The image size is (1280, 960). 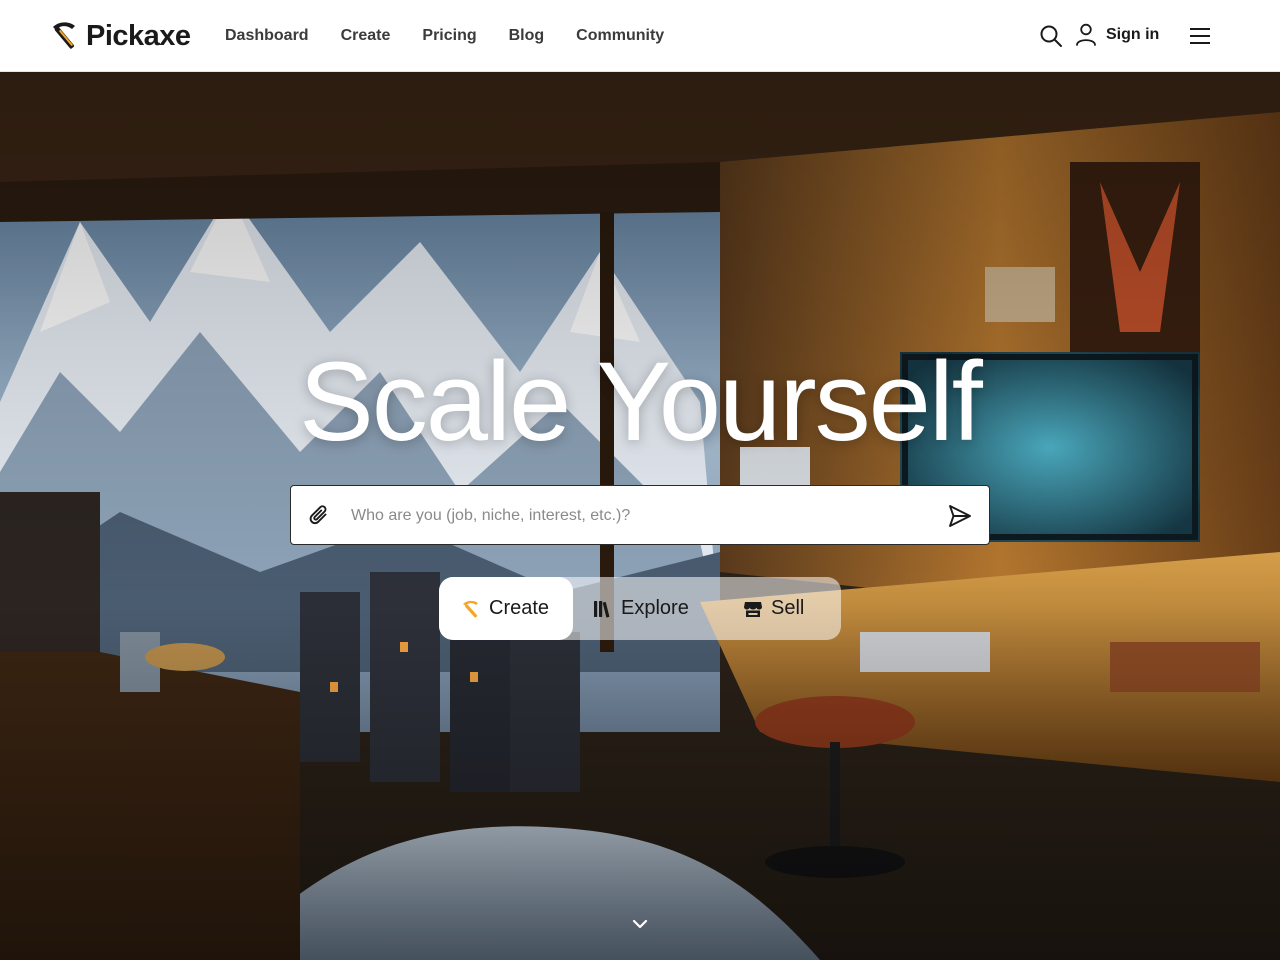 I want to click on search-icon, so click(x=1051, y=36).